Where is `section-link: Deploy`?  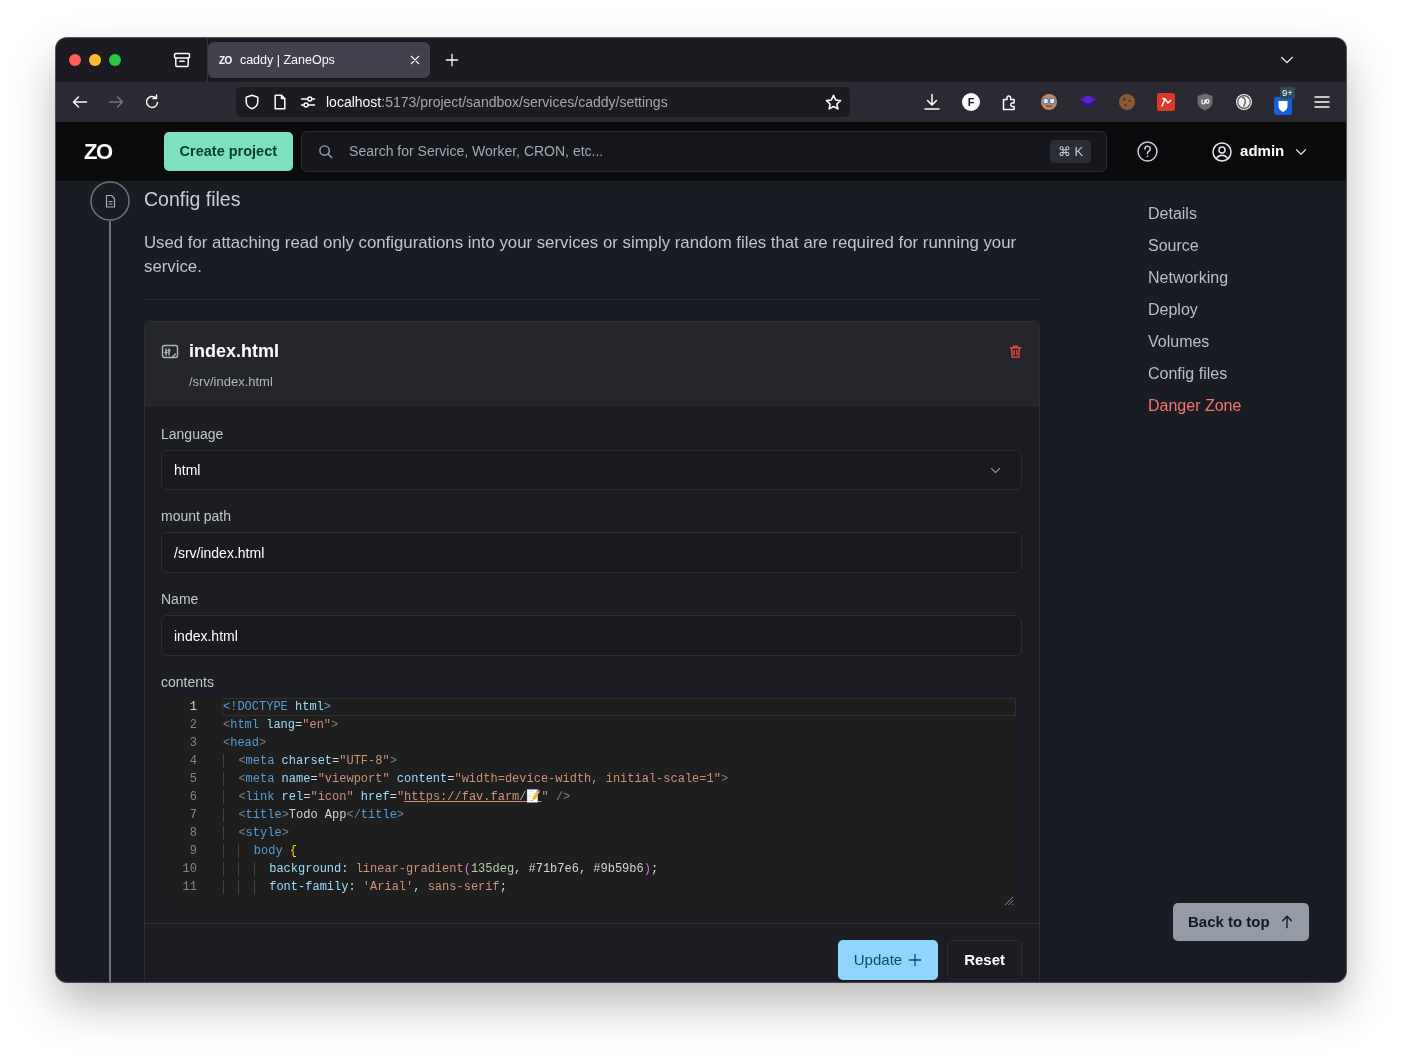
section-link: Deploy is located at coordinates (1173, 310).